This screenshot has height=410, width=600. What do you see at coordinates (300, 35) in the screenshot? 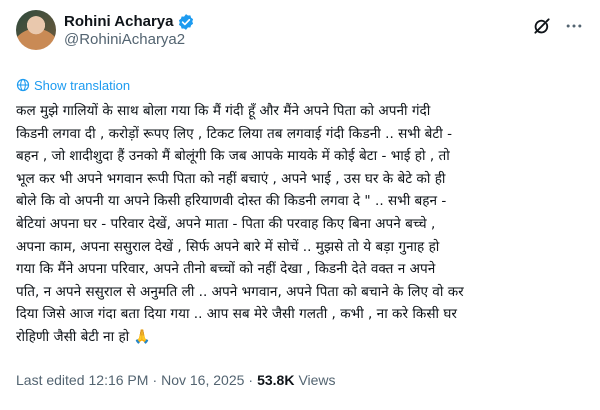
I see `tweet-header: Rohini Acharya @RohiniAcharya2` at bounding box center [300, 35].